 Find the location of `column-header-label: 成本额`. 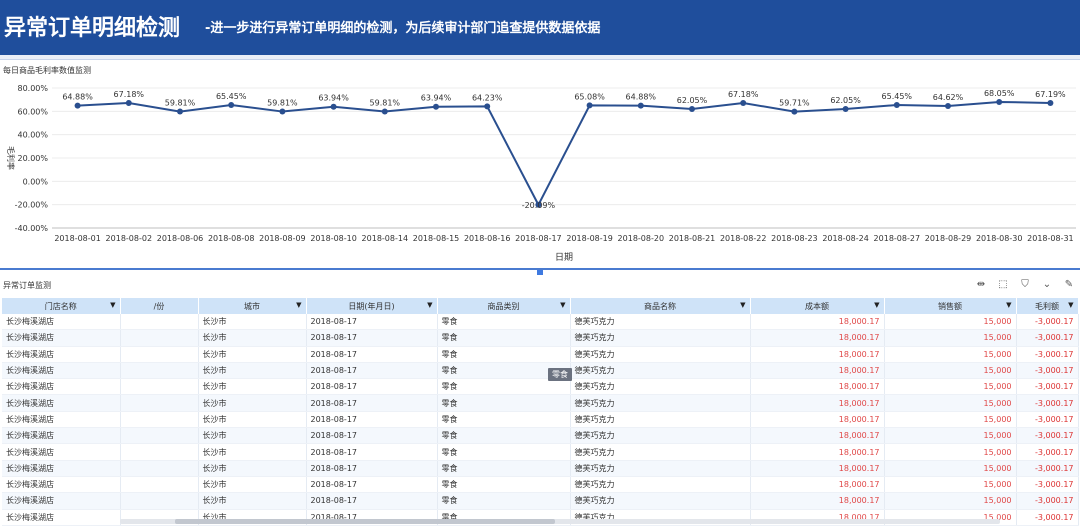

column-header-label: 成本额 is located at coordinates (817, 306).